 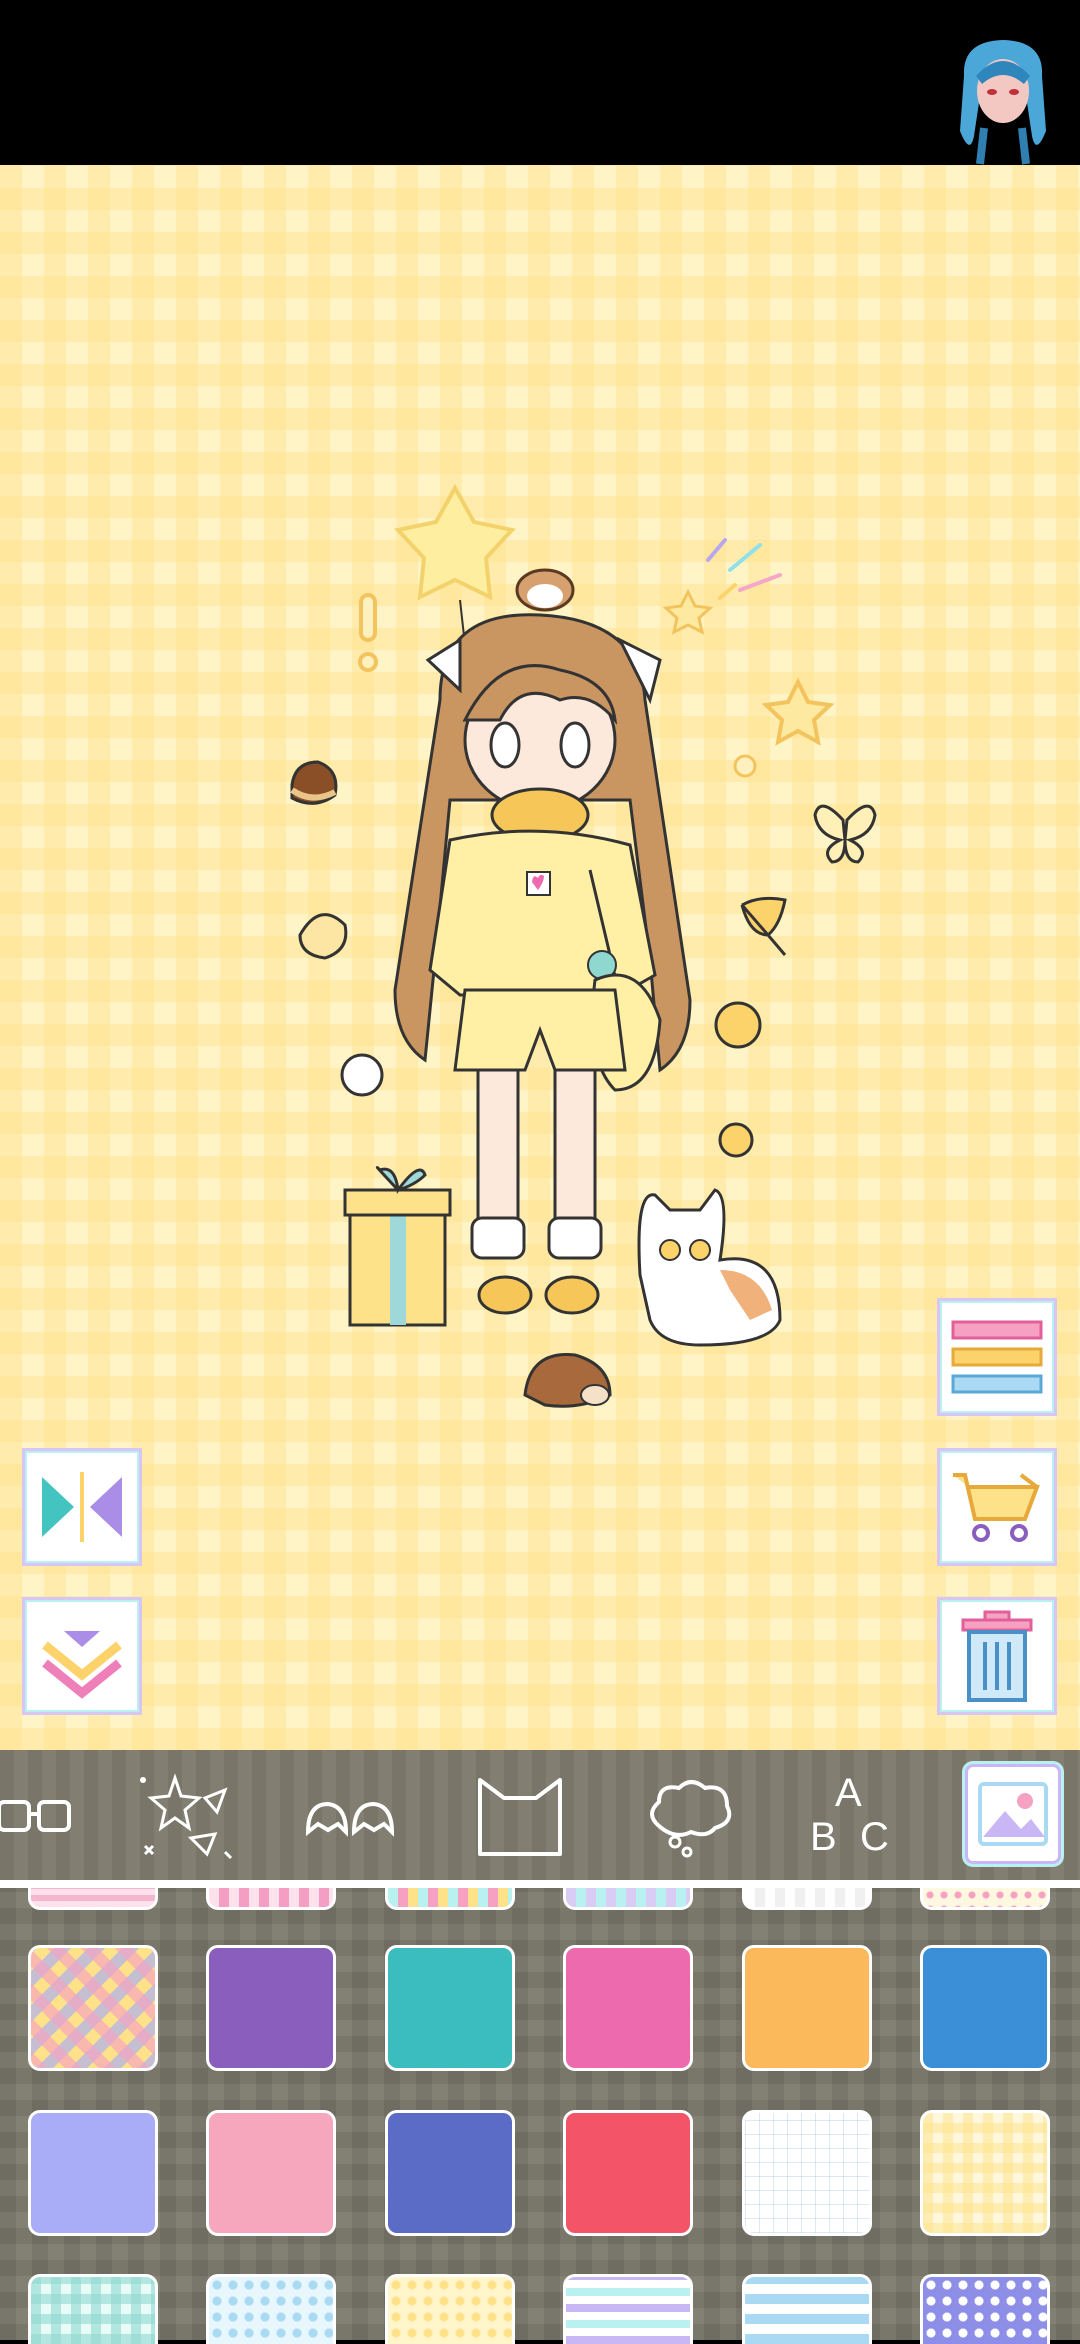 I want to click on butterfly-icon, so click(x=845, y=834).